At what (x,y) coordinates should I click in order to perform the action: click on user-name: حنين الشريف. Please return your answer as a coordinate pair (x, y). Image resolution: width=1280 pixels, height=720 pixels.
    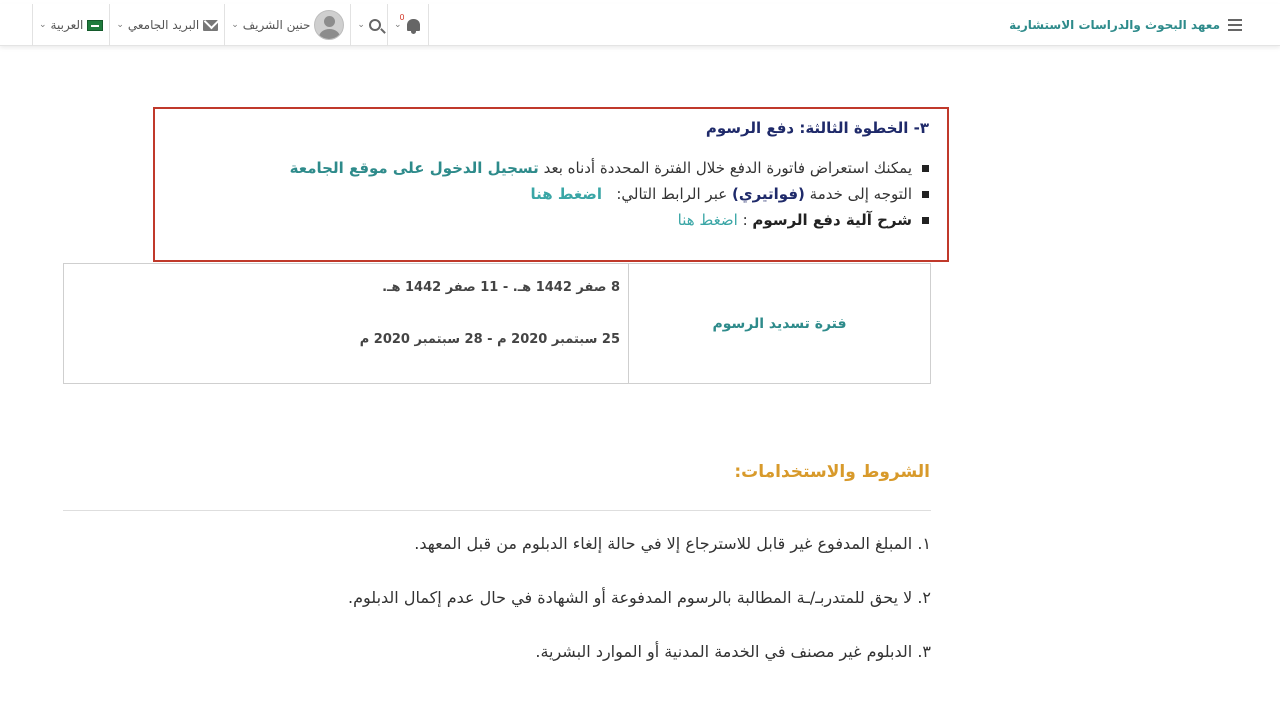
    Looking at the image, I should click on (276, 25).